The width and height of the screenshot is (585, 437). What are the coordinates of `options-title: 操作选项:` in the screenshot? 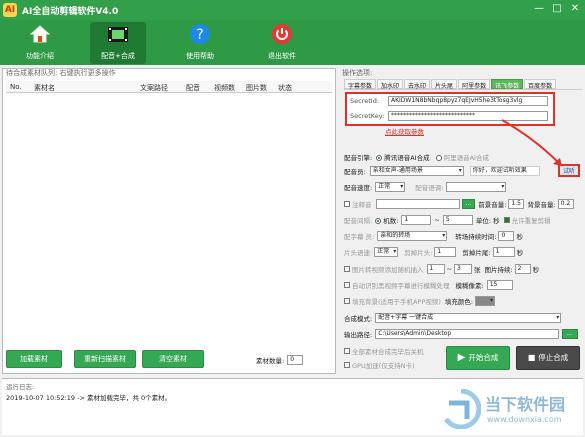 It's located at (357, 73).